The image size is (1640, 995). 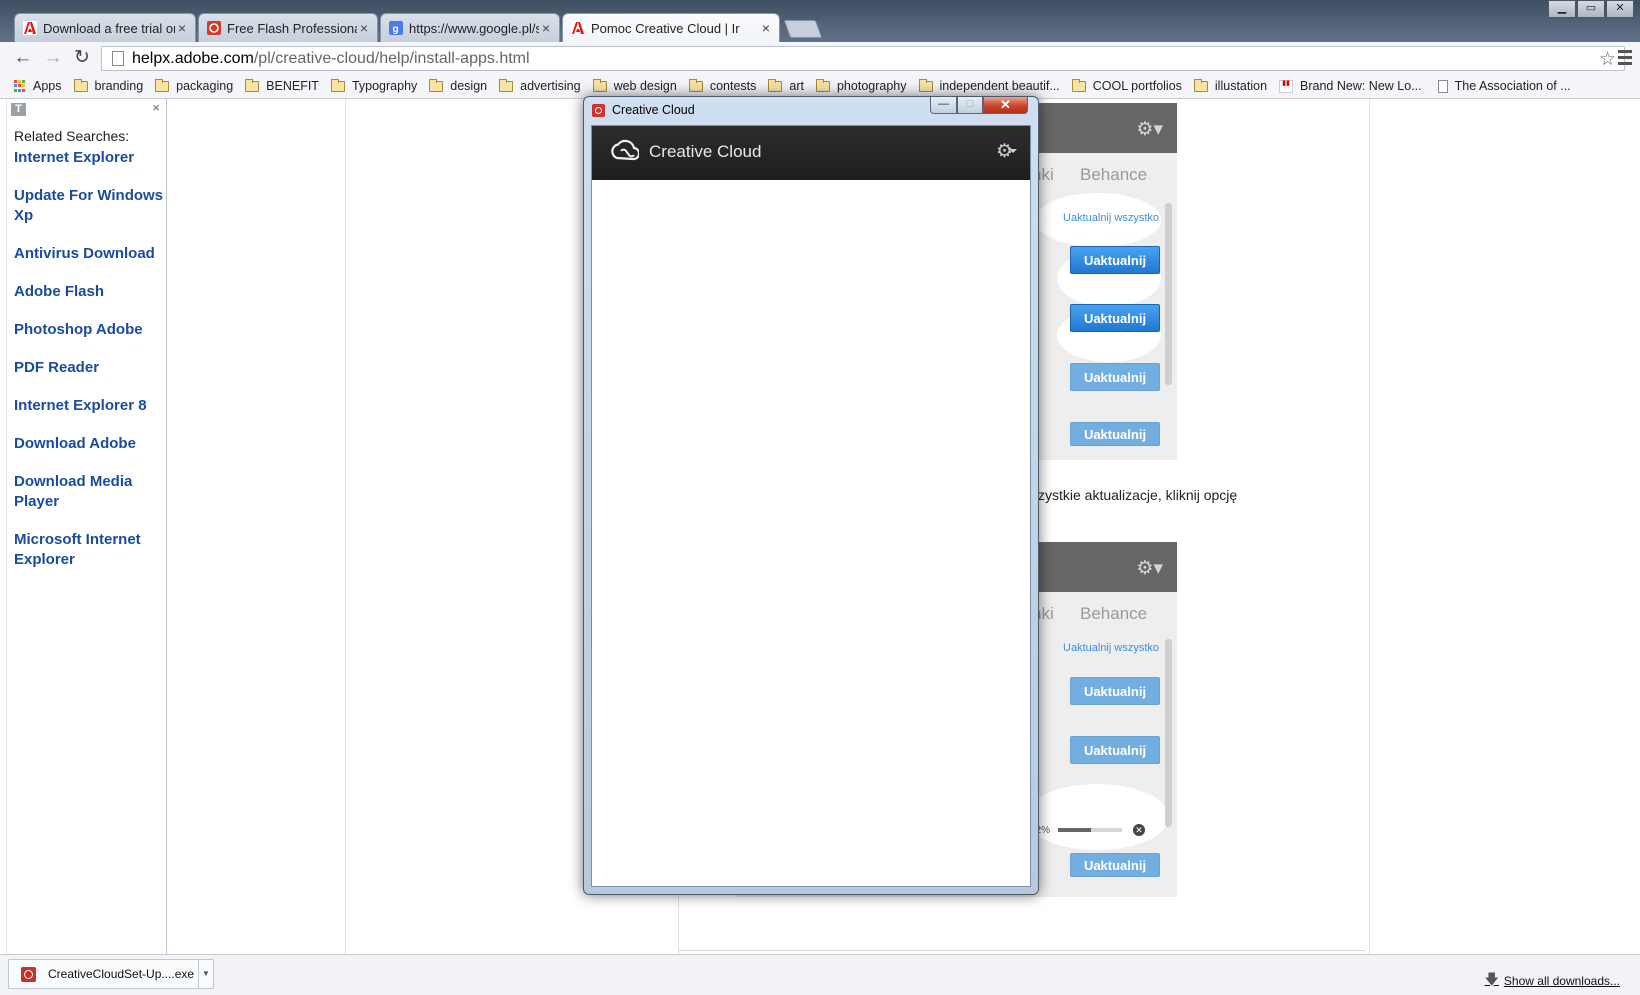 I want to click on new-tab-button, so click(x=803, y=29).